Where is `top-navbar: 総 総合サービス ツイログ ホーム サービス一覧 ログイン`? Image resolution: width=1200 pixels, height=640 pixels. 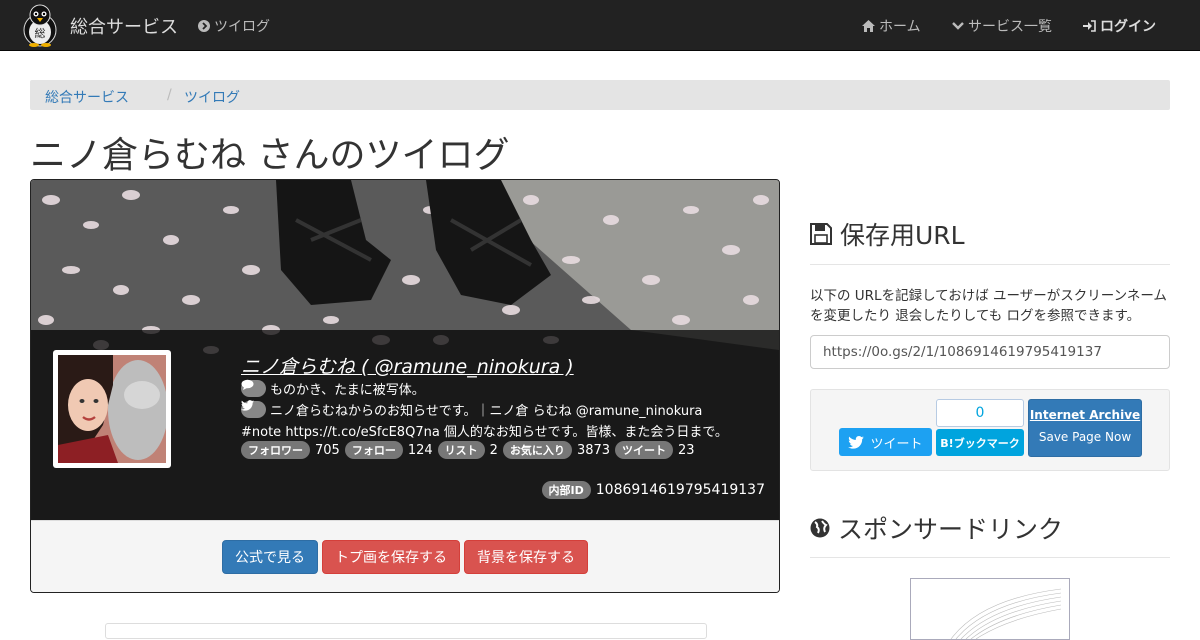
top-navbar: 総 総合サービス ツイログ ホーム サービス一覧 ログイン is located at coordinates (600, 25).